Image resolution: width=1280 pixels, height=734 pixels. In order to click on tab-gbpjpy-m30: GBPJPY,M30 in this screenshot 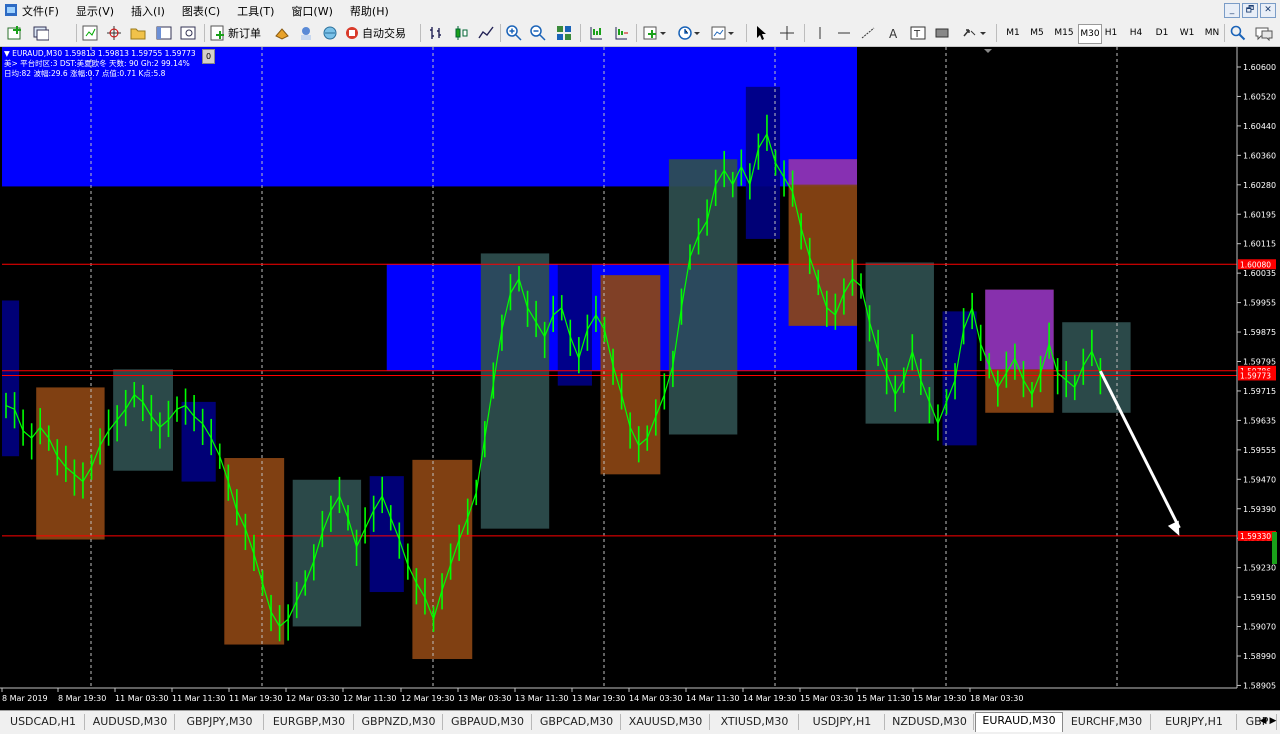, I will do `click(220, 722)`.